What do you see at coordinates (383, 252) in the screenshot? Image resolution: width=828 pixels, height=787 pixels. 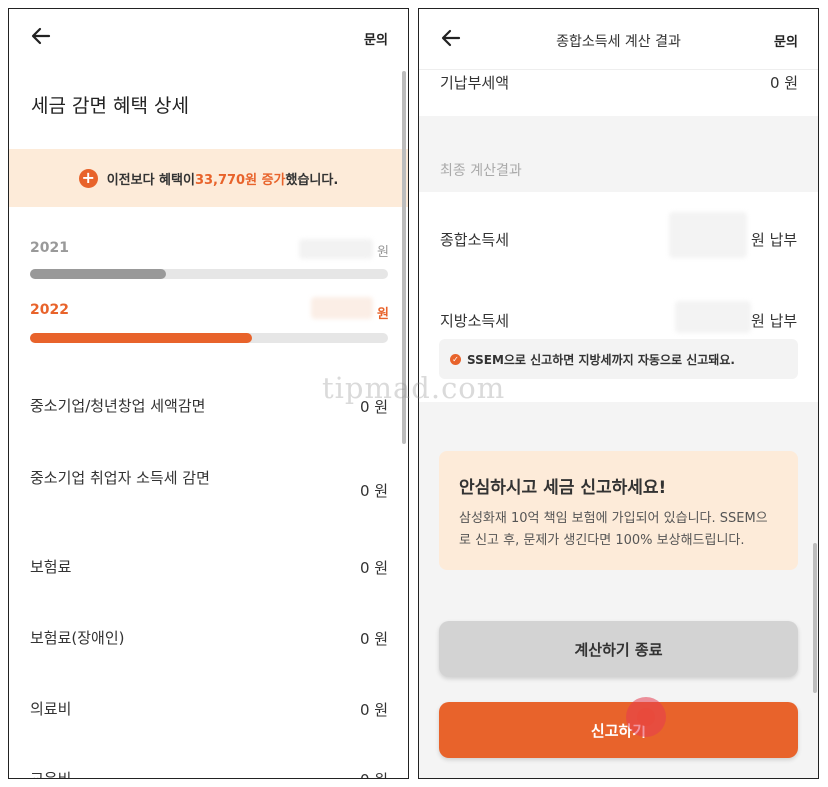 I see `unit-2021: 원` at bounding box center [383, 252].